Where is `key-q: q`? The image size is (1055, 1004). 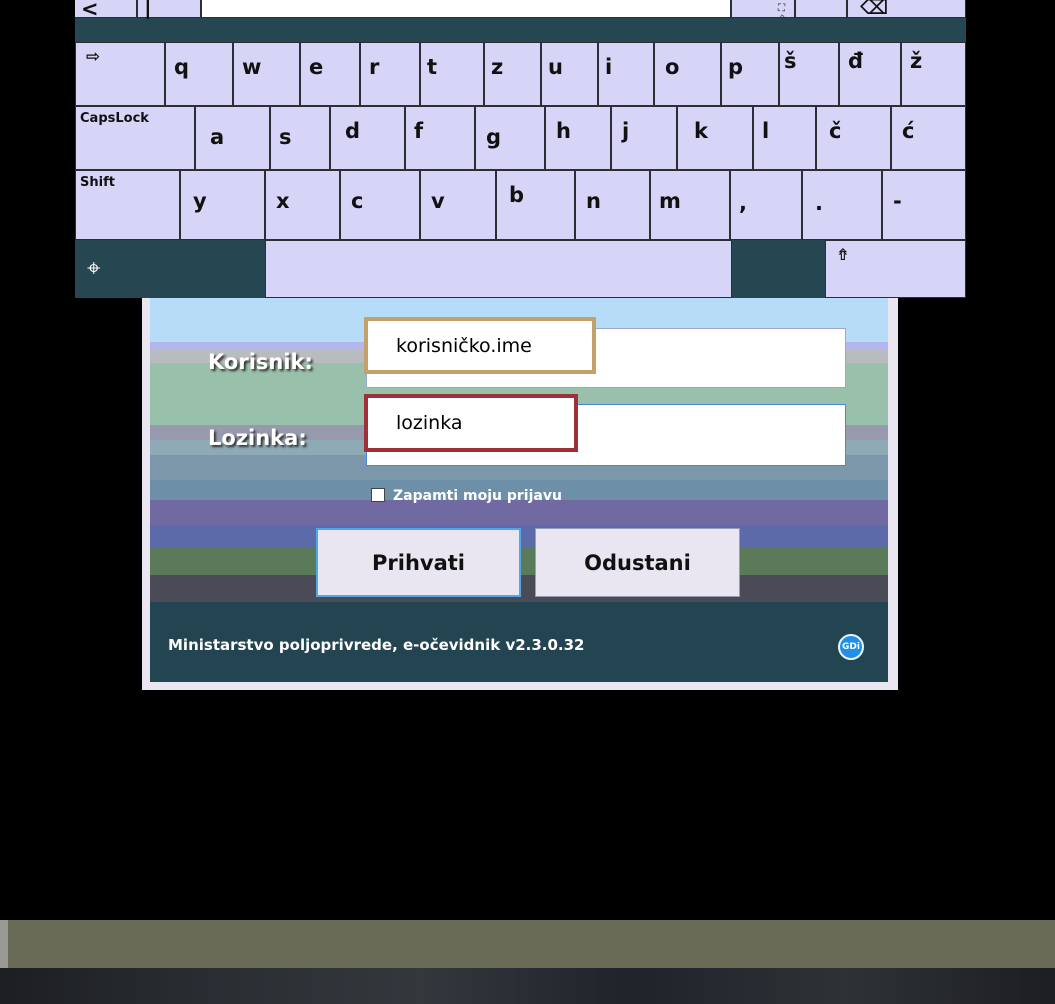 key-q: q is located at coordinates (199, 74).